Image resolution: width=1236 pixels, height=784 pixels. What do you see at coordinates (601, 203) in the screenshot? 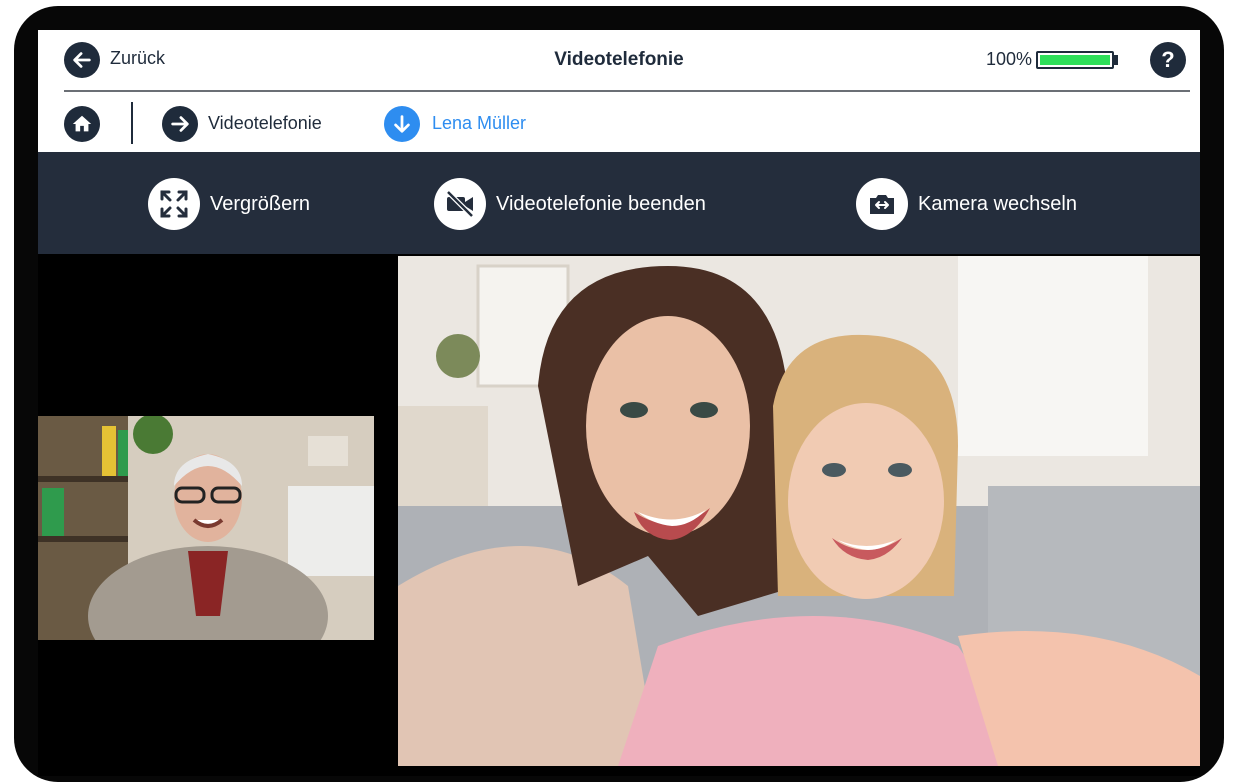
I see `end-call-label: Videotelefonie beenden` at bounding box center [601, 203].